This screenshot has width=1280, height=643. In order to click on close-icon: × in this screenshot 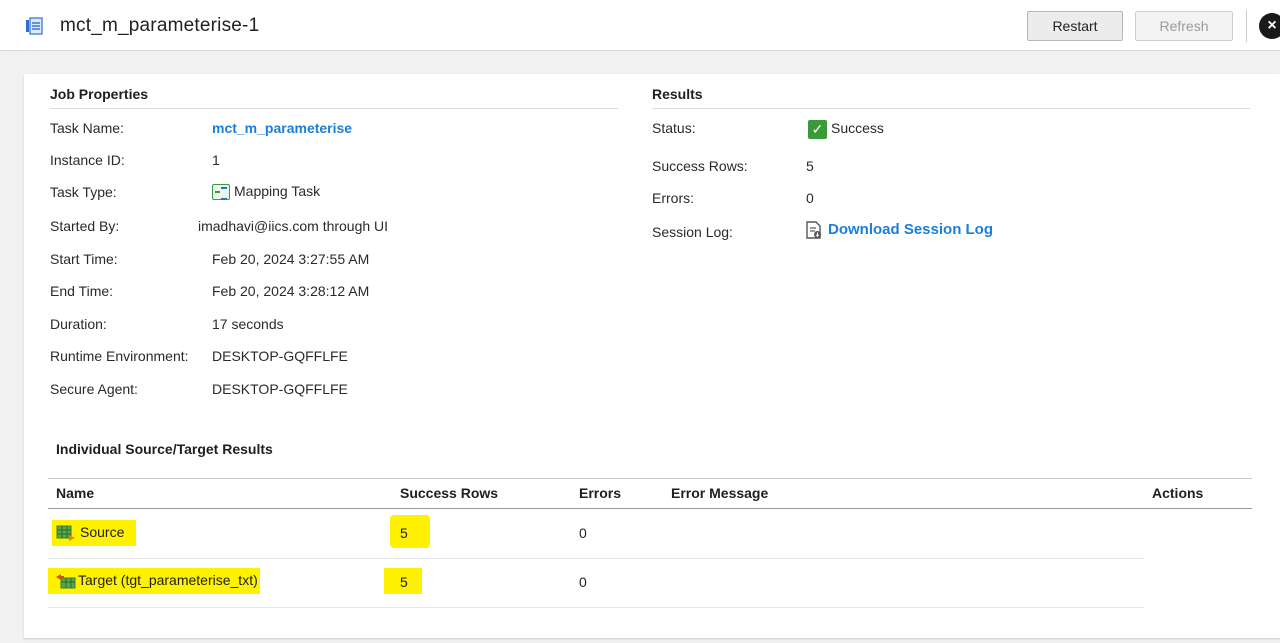, I will do `click(1269, 26)`.